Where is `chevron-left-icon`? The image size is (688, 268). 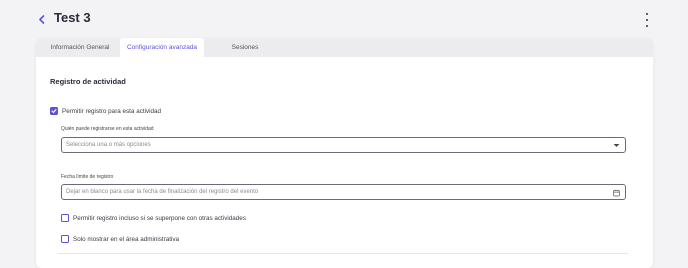
chevron-left-icon is located at coordinates (41, 19).